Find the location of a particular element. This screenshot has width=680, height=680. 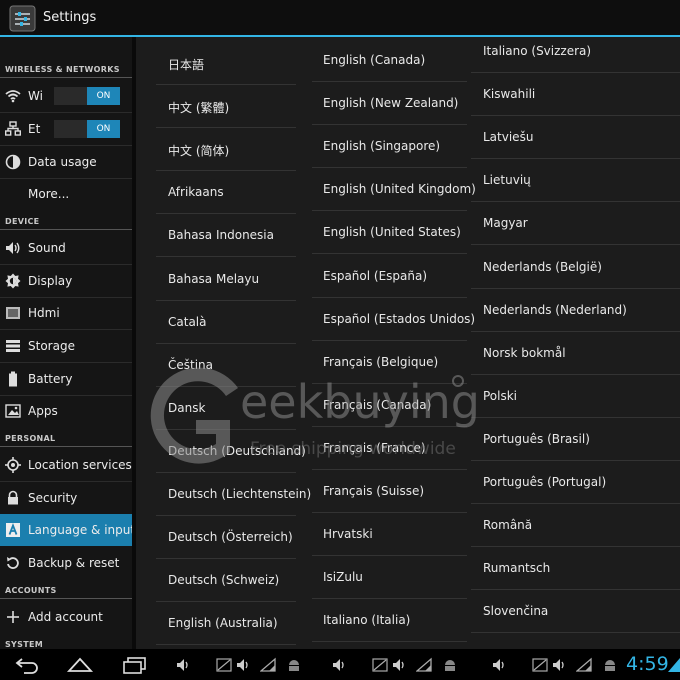

language-item: English (New Zealand) is located at coordinates (390, 103).